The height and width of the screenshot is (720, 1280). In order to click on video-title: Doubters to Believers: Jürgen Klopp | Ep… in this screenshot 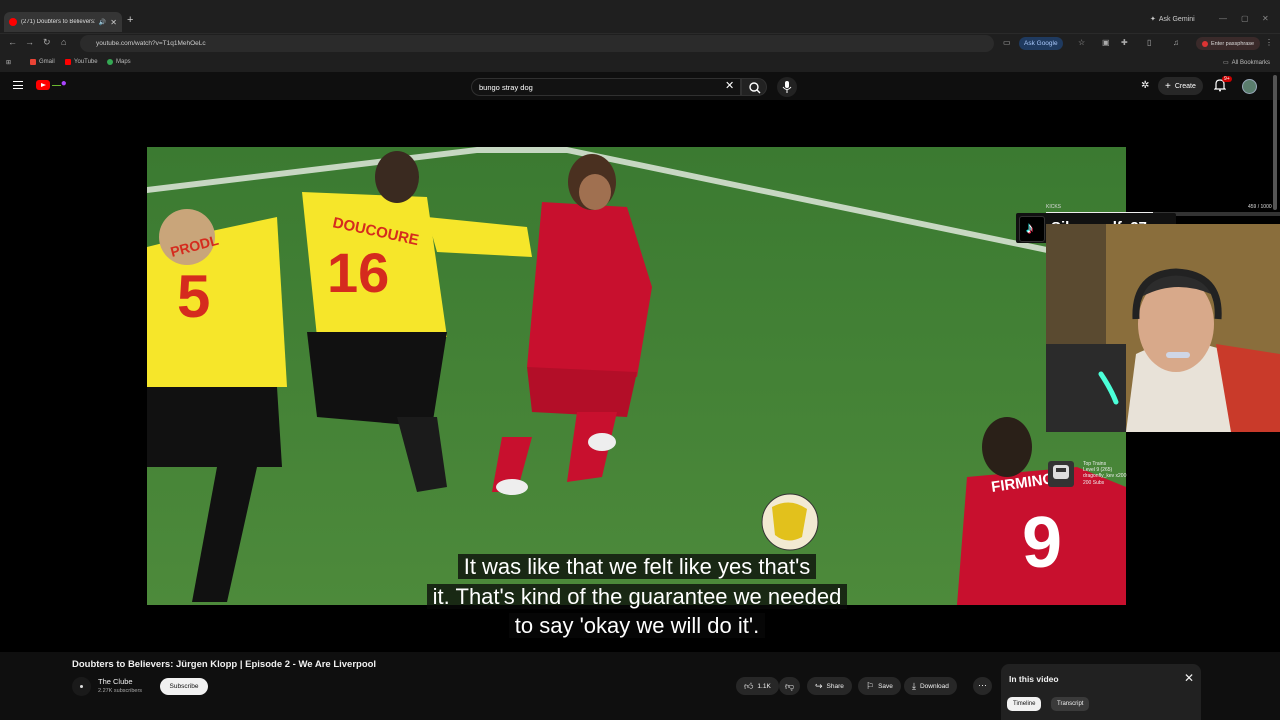, I will do `click(224, 664)`.